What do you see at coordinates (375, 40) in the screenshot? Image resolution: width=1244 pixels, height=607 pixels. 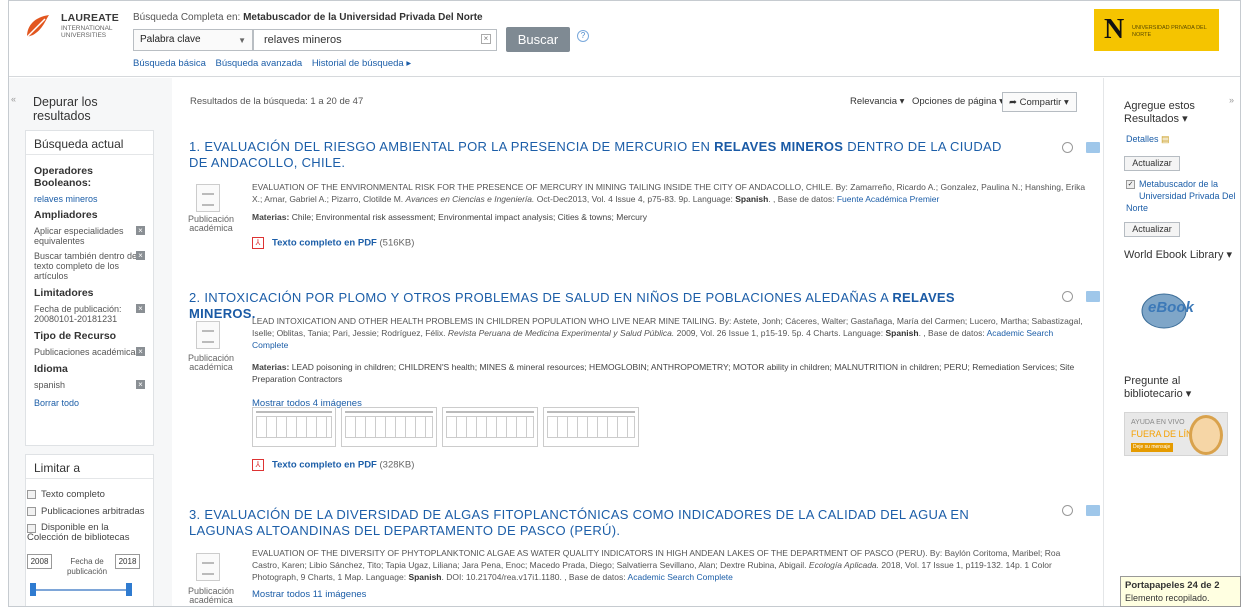 I see `search-input: relaves mineros` at bounding box center [375, 40].